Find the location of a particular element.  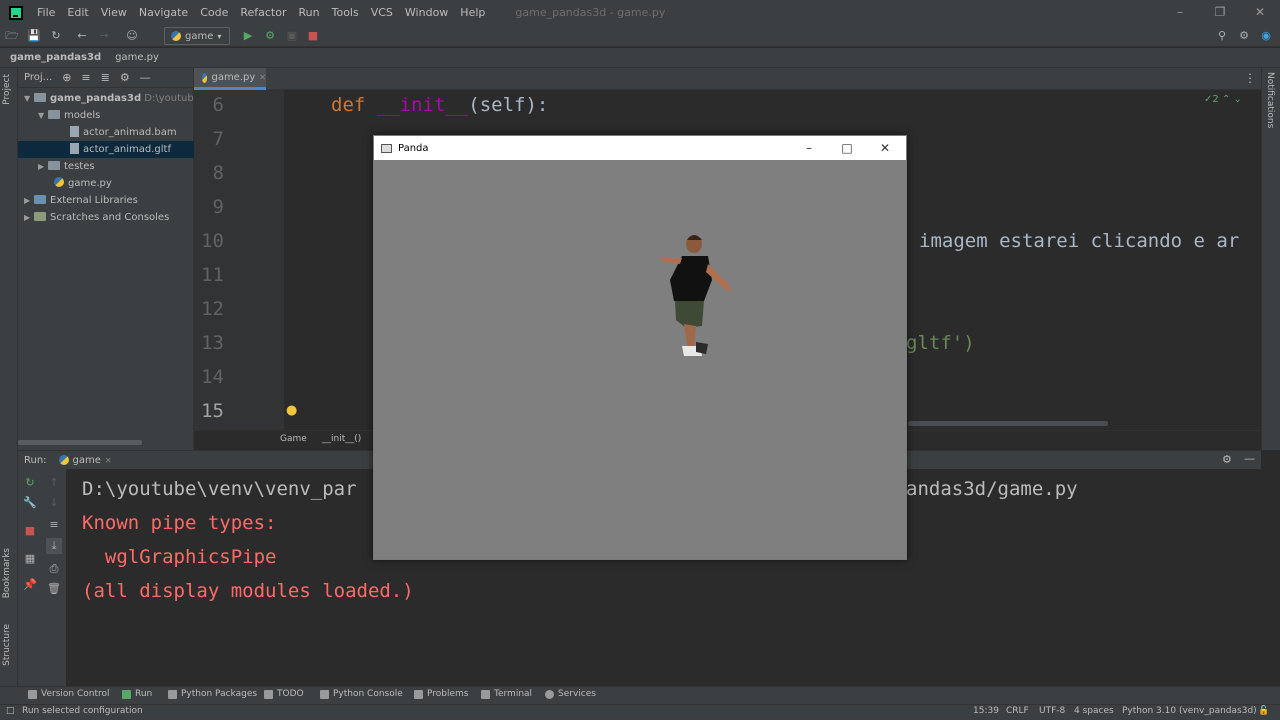

bookmarks-stripe-button: Bookmarks is located at coordinates (7, 573).